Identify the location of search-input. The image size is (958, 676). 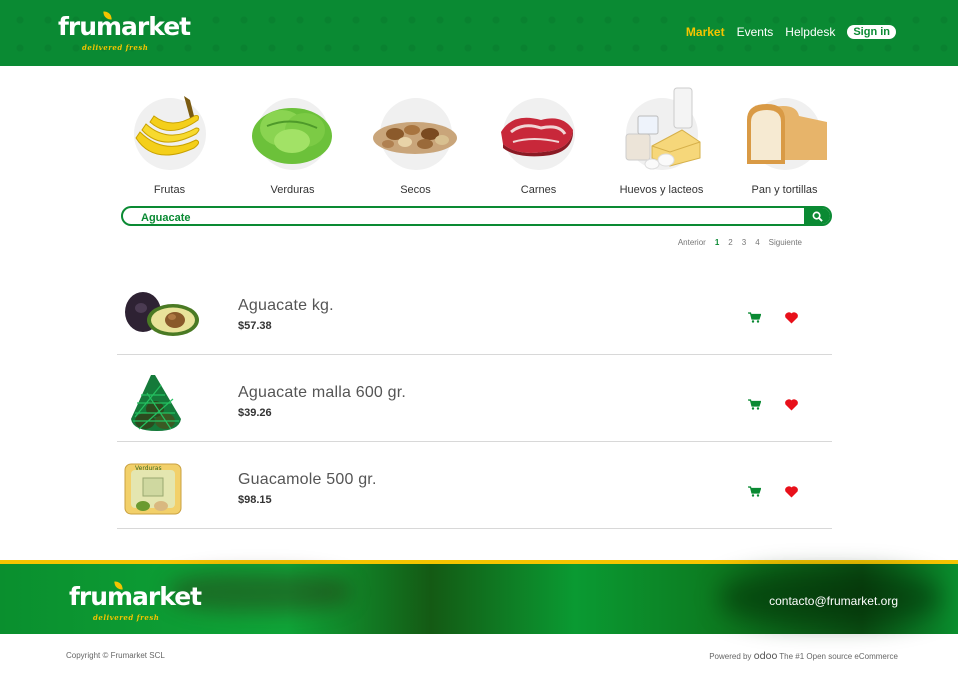
(463, 217).